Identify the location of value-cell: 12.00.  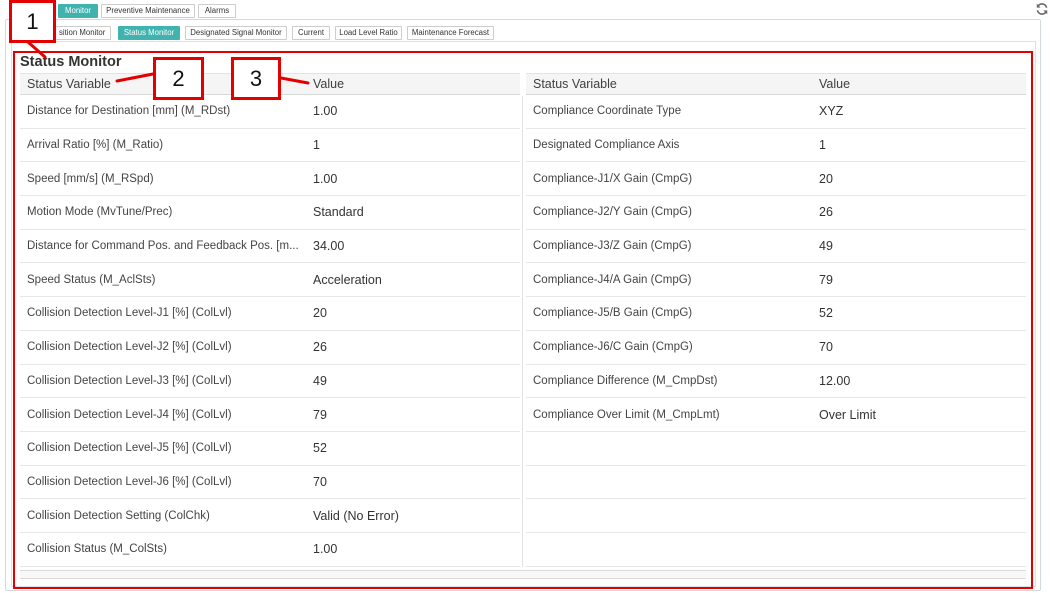
(835, 380).